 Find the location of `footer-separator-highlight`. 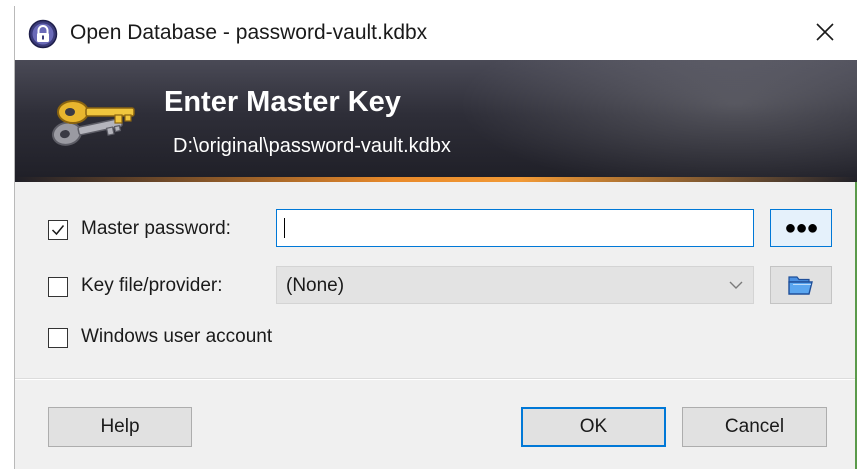

footer-separator-highlight is located at coordinates (436, 379).